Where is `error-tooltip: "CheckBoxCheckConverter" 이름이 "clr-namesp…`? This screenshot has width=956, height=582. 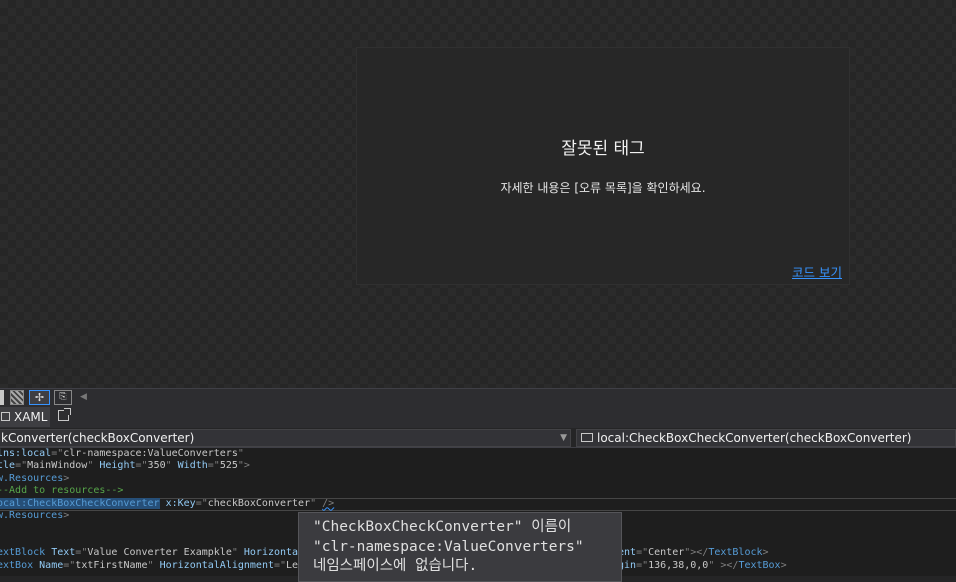 error-tooltip: "CheckBoxCheckConverter" 이름이 "clr-namesp… is located at coordinates (460, 547).